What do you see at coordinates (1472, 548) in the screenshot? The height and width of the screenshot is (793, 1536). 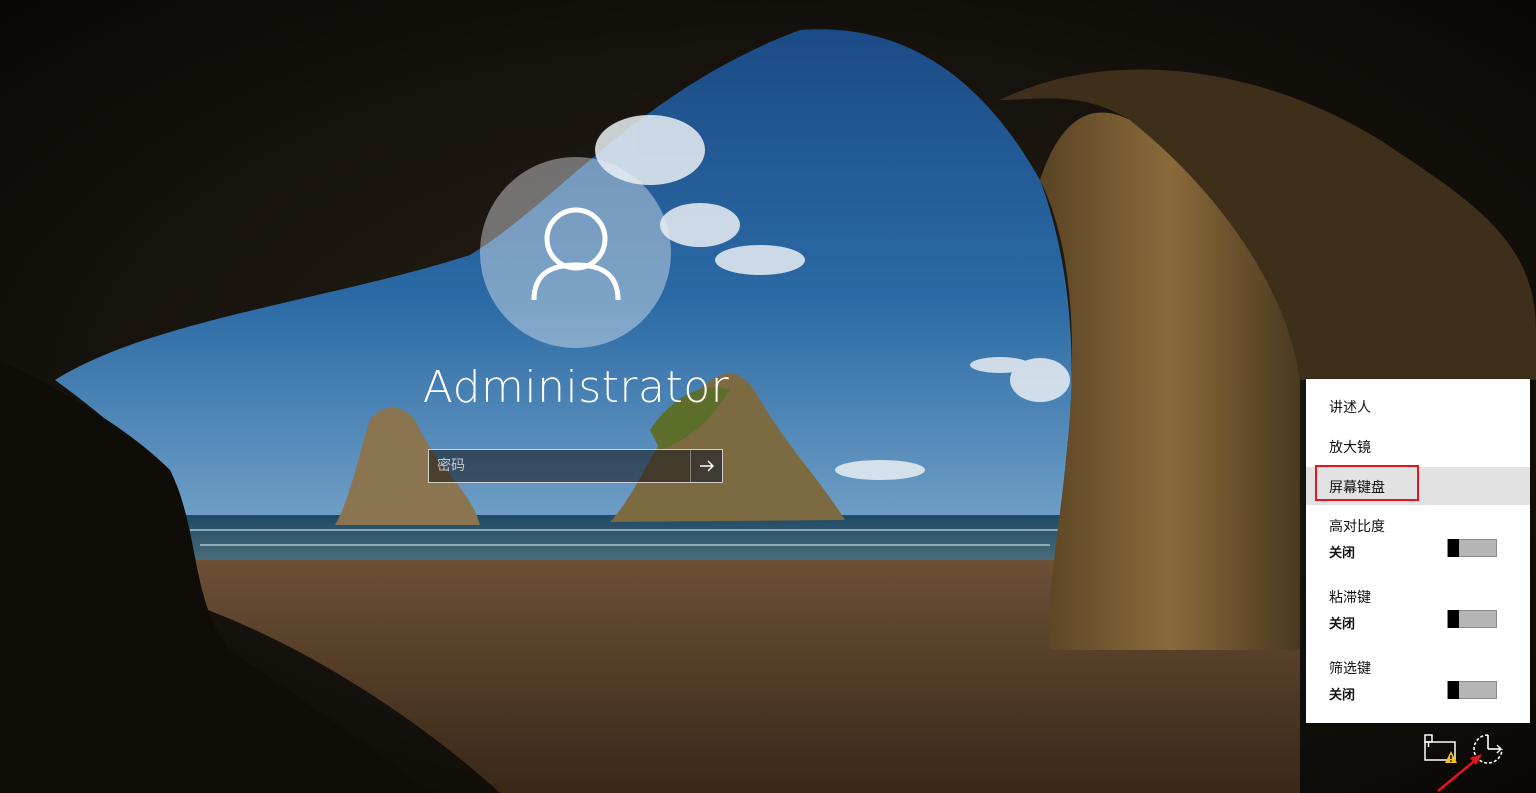 I see `high-contrast-switch` at bounding box center [1472, 548].